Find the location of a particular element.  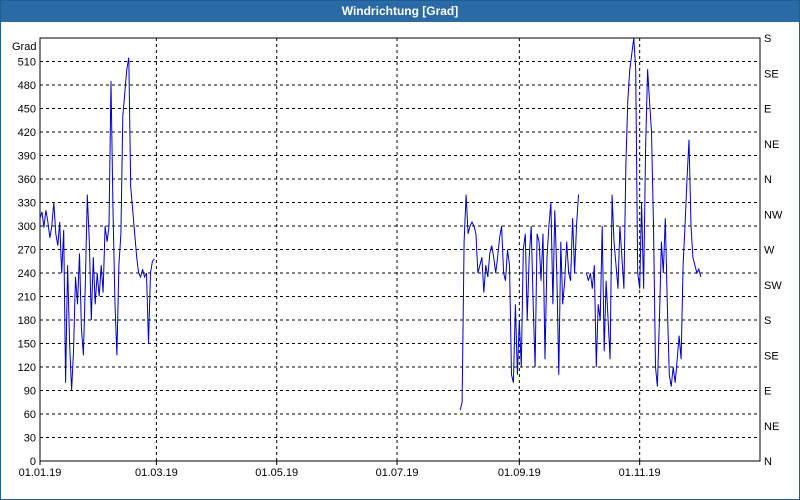

y-tick-label: 90 is located at coordinates (30, 392).